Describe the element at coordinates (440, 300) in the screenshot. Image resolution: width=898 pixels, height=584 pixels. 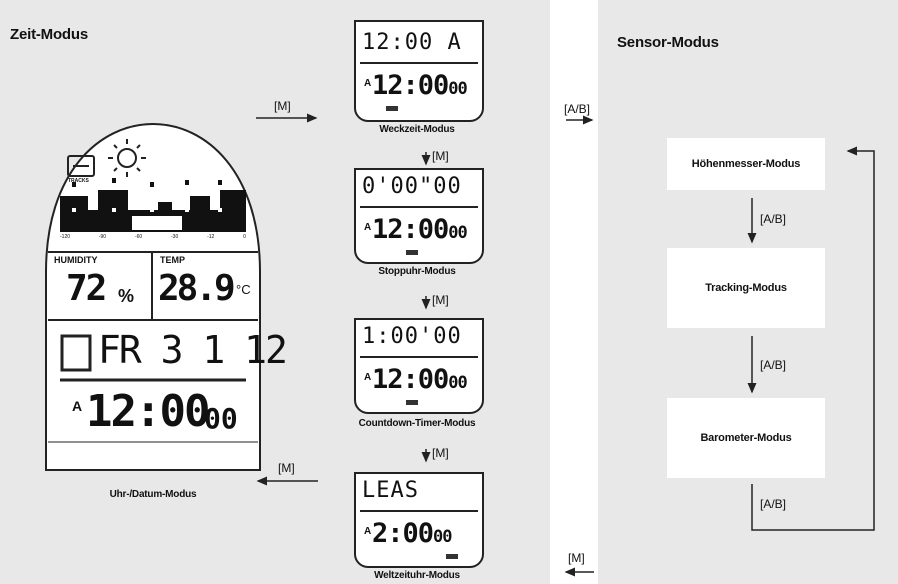
I see `m-label-2: [M]` at that location.